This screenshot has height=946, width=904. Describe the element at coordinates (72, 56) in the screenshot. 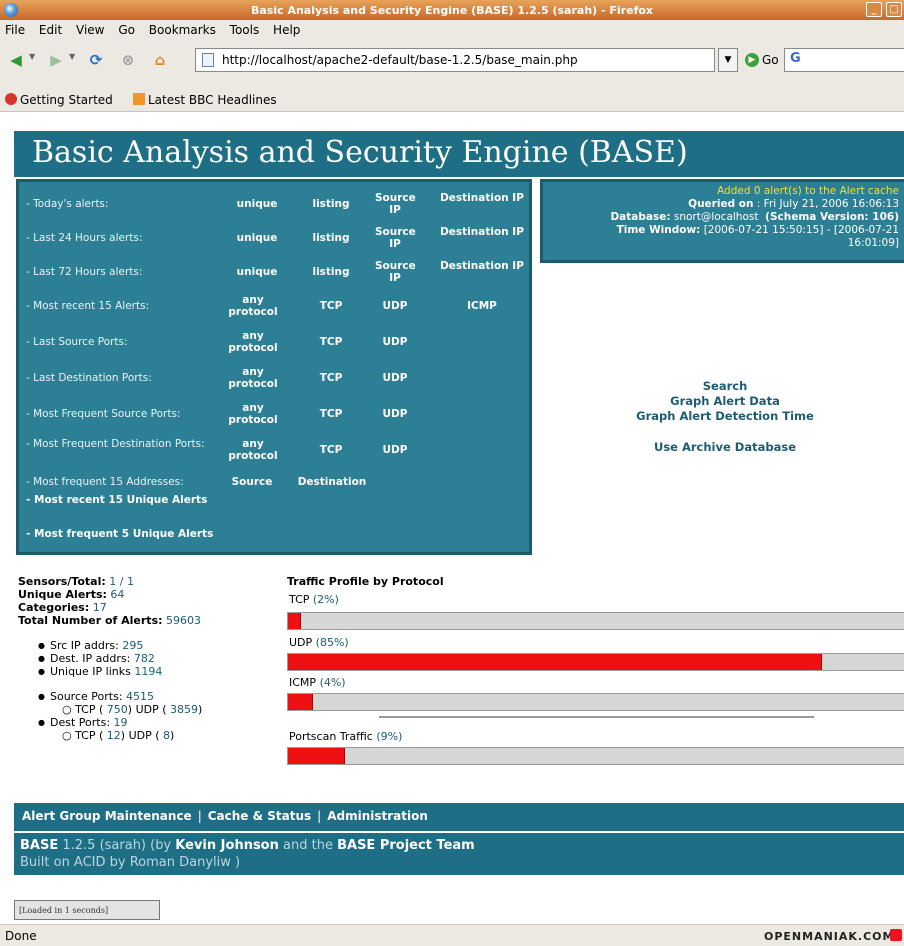

I see `forward-history-icon: ▼` at that location.